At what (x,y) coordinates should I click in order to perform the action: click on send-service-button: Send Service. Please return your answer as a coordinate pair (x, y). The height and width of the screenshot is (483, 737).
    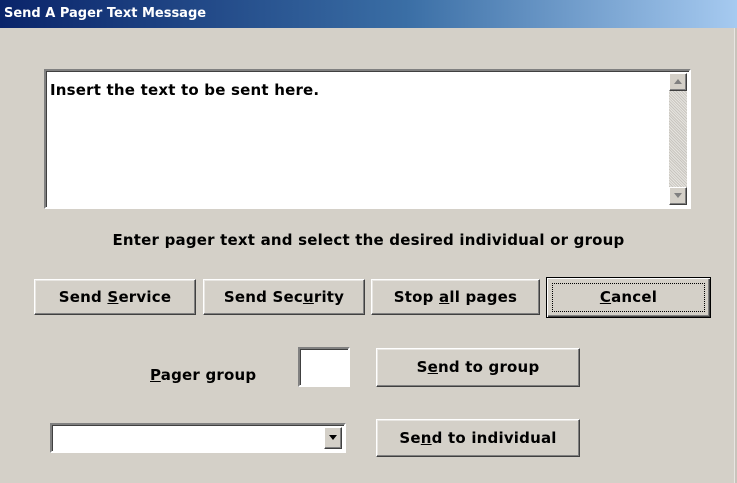
    Looking at the image, I should click on (115, 297).